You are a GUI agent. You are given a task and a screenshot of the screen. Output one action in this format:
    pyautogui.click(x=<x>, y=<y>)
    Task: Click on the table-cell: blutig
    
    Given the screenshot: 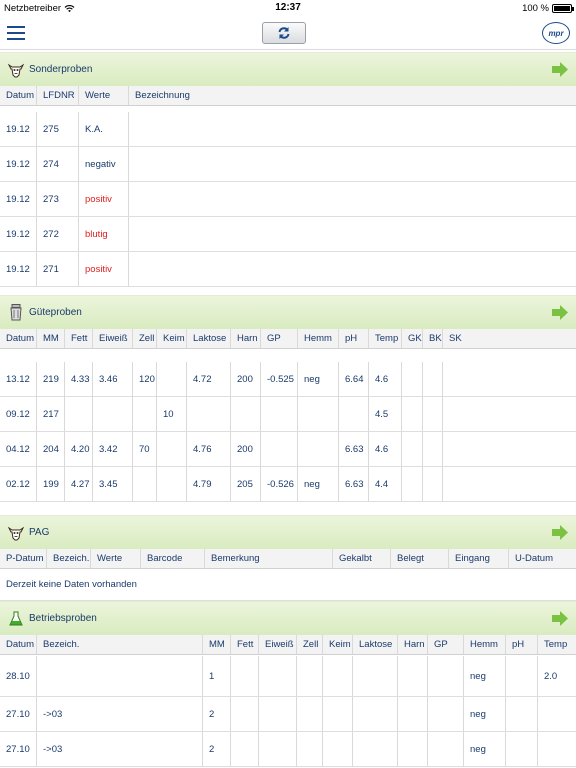 What is the action you would take?
    pyautogui.click(x=93, y=234)
    